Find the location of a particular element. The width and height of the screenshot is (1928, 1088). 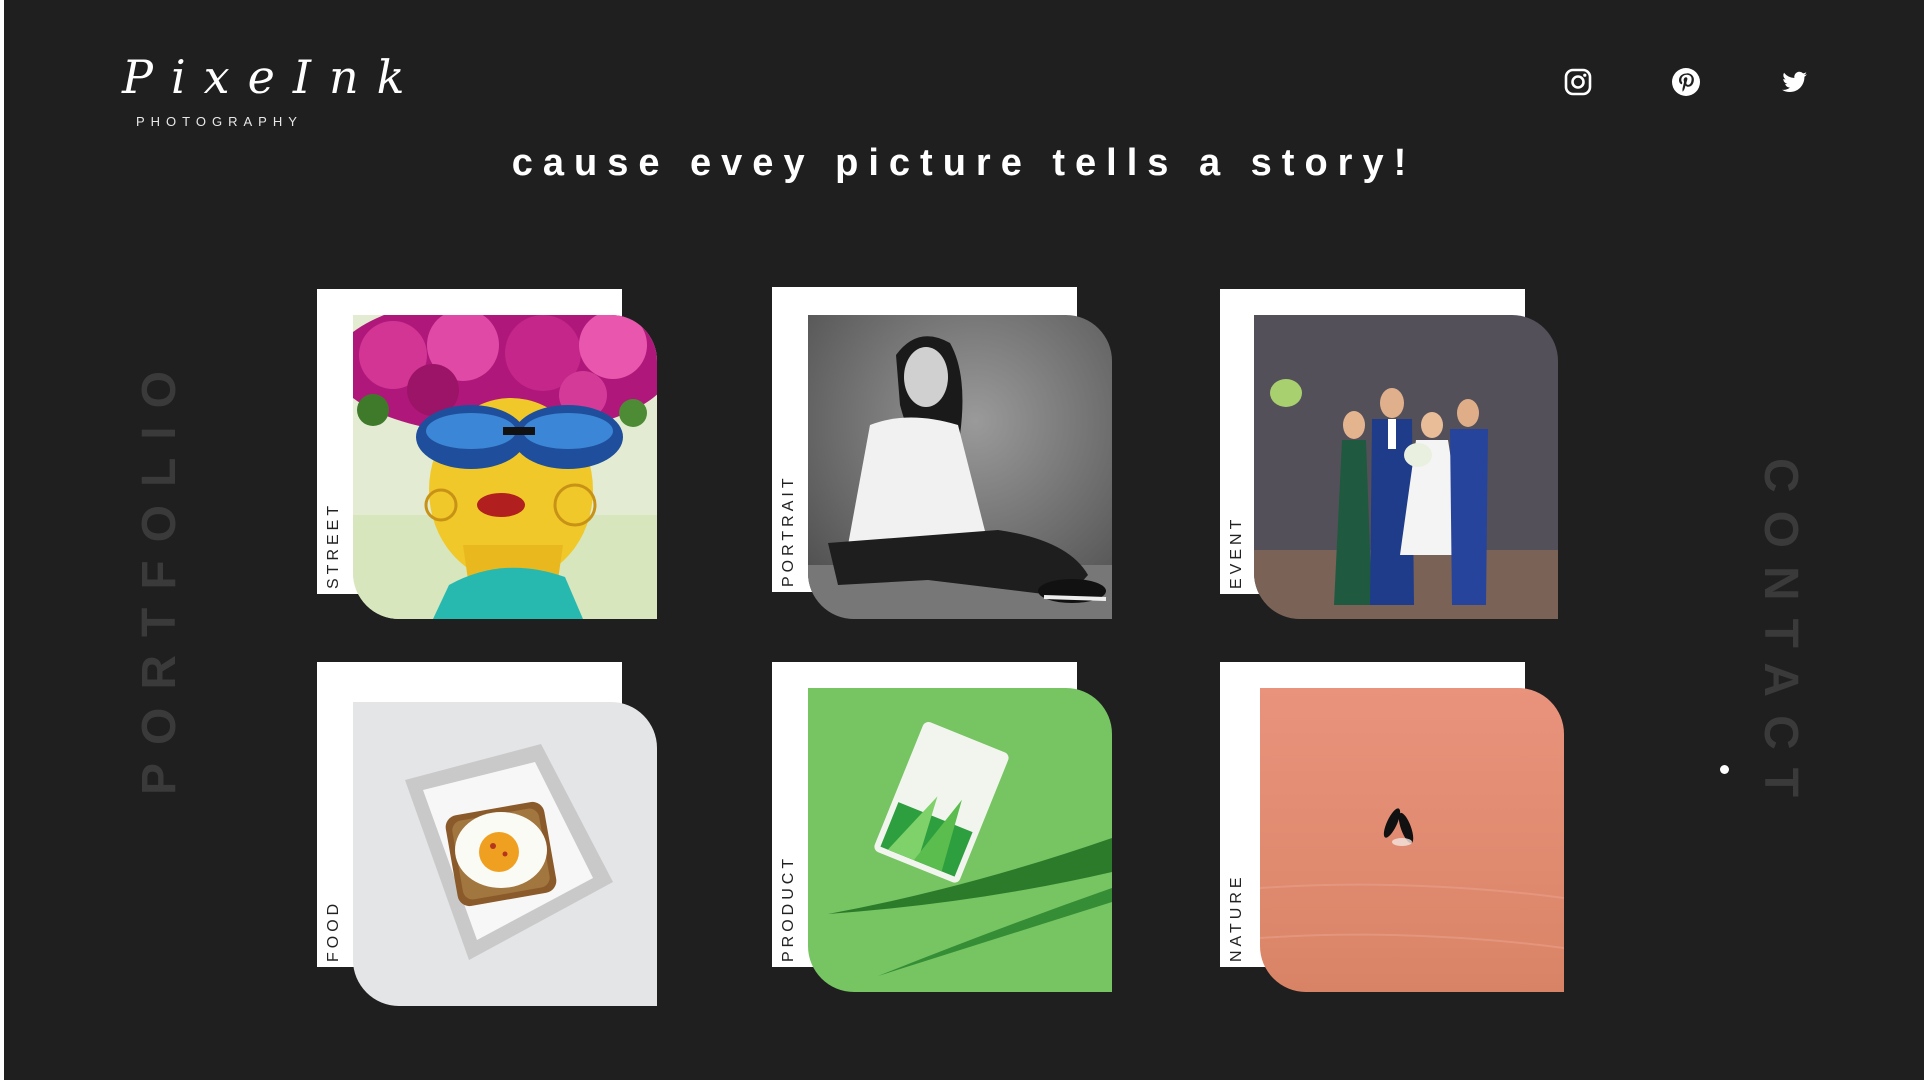

portfolio-card-portrait: PORTRAIT is located at coordinates (942, 467).